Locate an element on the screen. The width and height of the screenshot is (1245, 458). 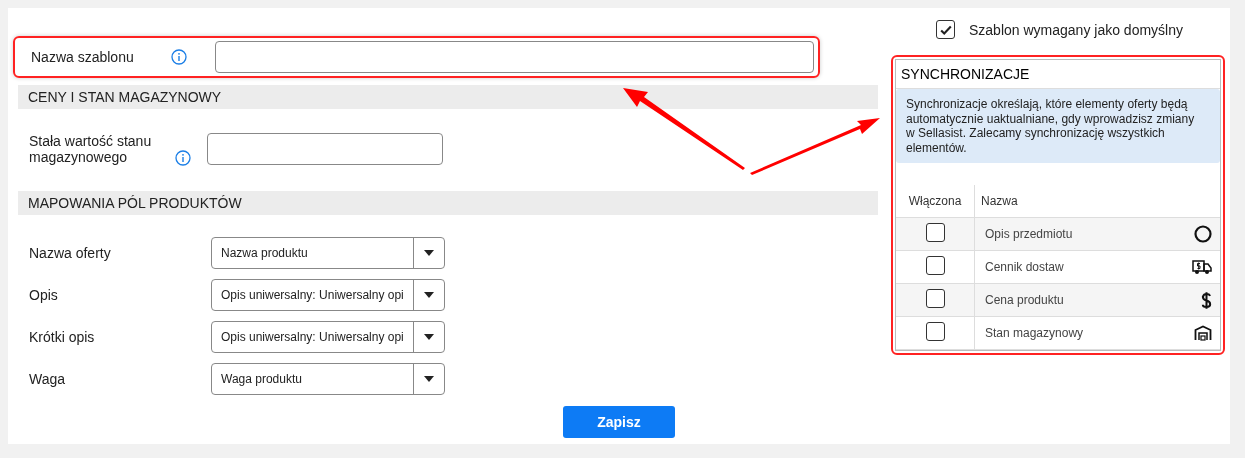
info-note: Synchronizacje określają, które elementy oferty będą automatycznie uaktualniane, gdy wprowadzisz zmiany w Sellasist. Zalecamy synchronizację wszystkich elementów. is located at coordinates (1058, 126).